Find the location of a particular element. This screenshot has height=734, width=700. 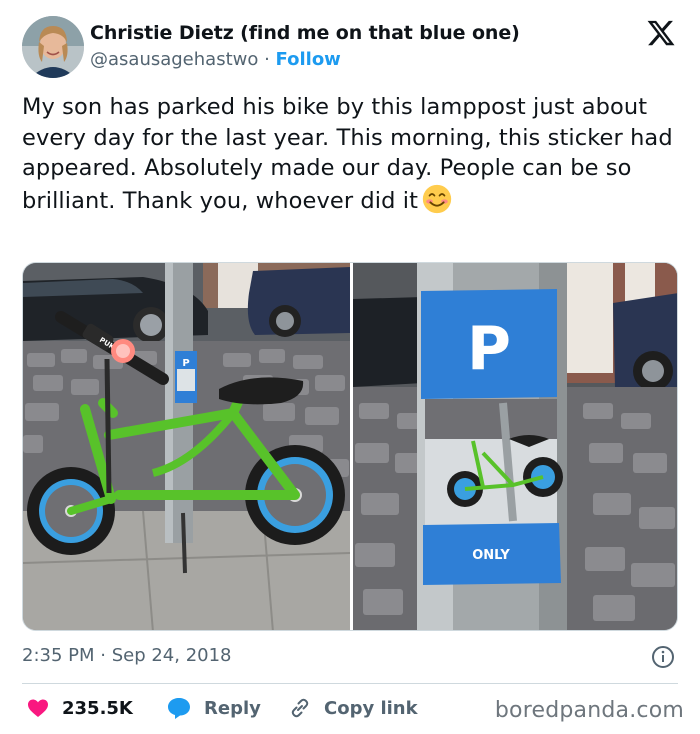

divider is located at coordinates (350, 683).